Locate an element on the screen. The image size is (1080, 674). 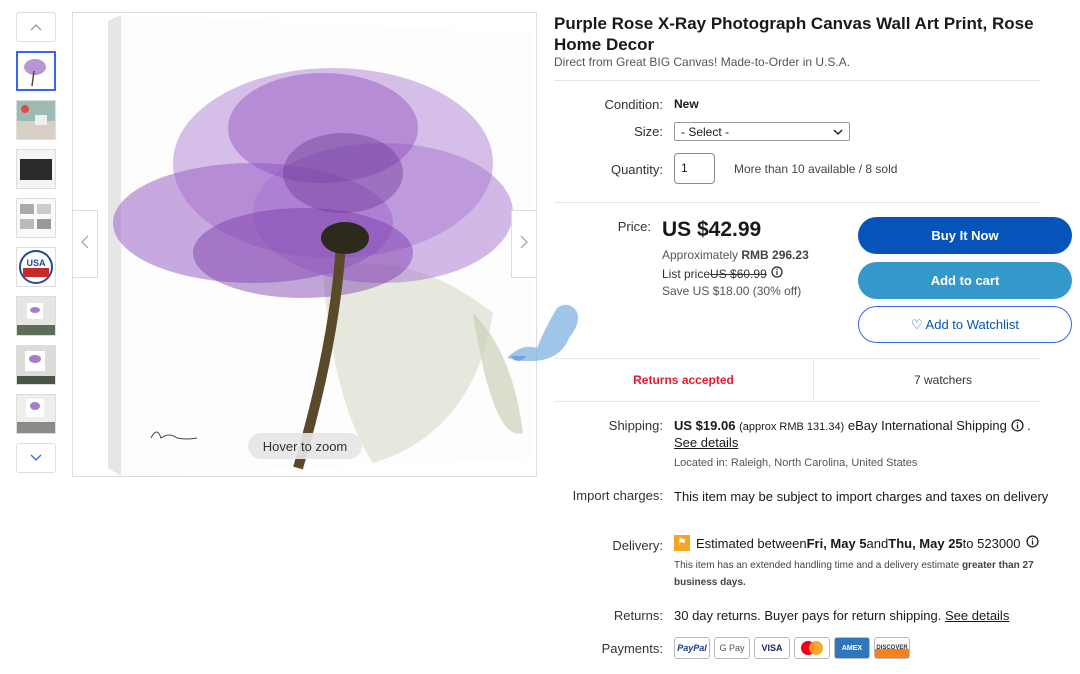
approx-value: RMB 296.23 is located at coordinates (775, 255).